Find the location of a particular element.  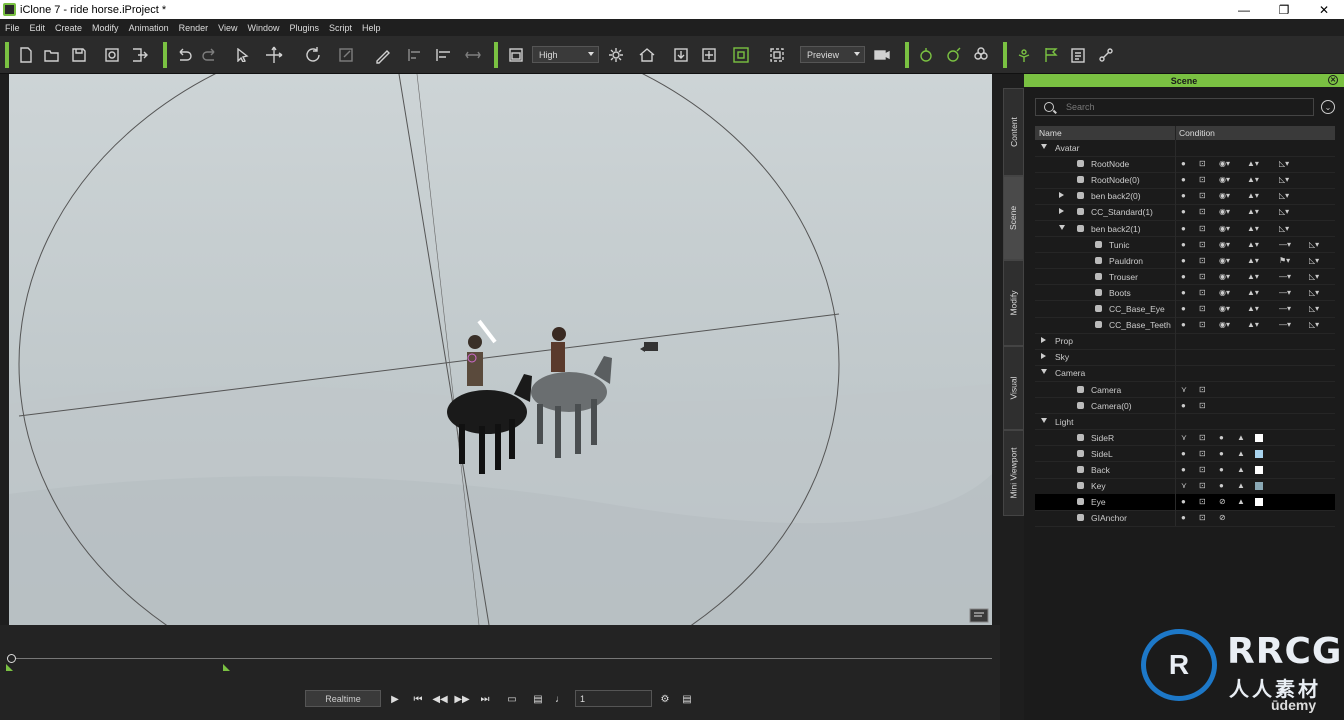

scene-tree-row: CC_Base_Eye ● ⊡ ◉▾ ▲▾ —▾ ◺▾ is located at coordinates (1185, 309).